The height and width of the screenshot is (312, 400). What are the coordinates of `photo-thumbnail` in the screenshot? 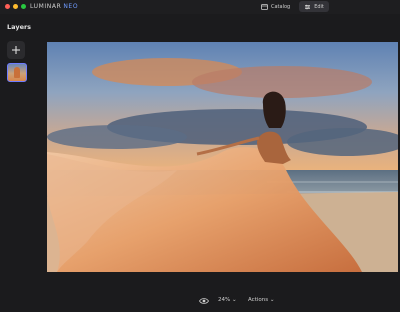 It's located at (17, 72).